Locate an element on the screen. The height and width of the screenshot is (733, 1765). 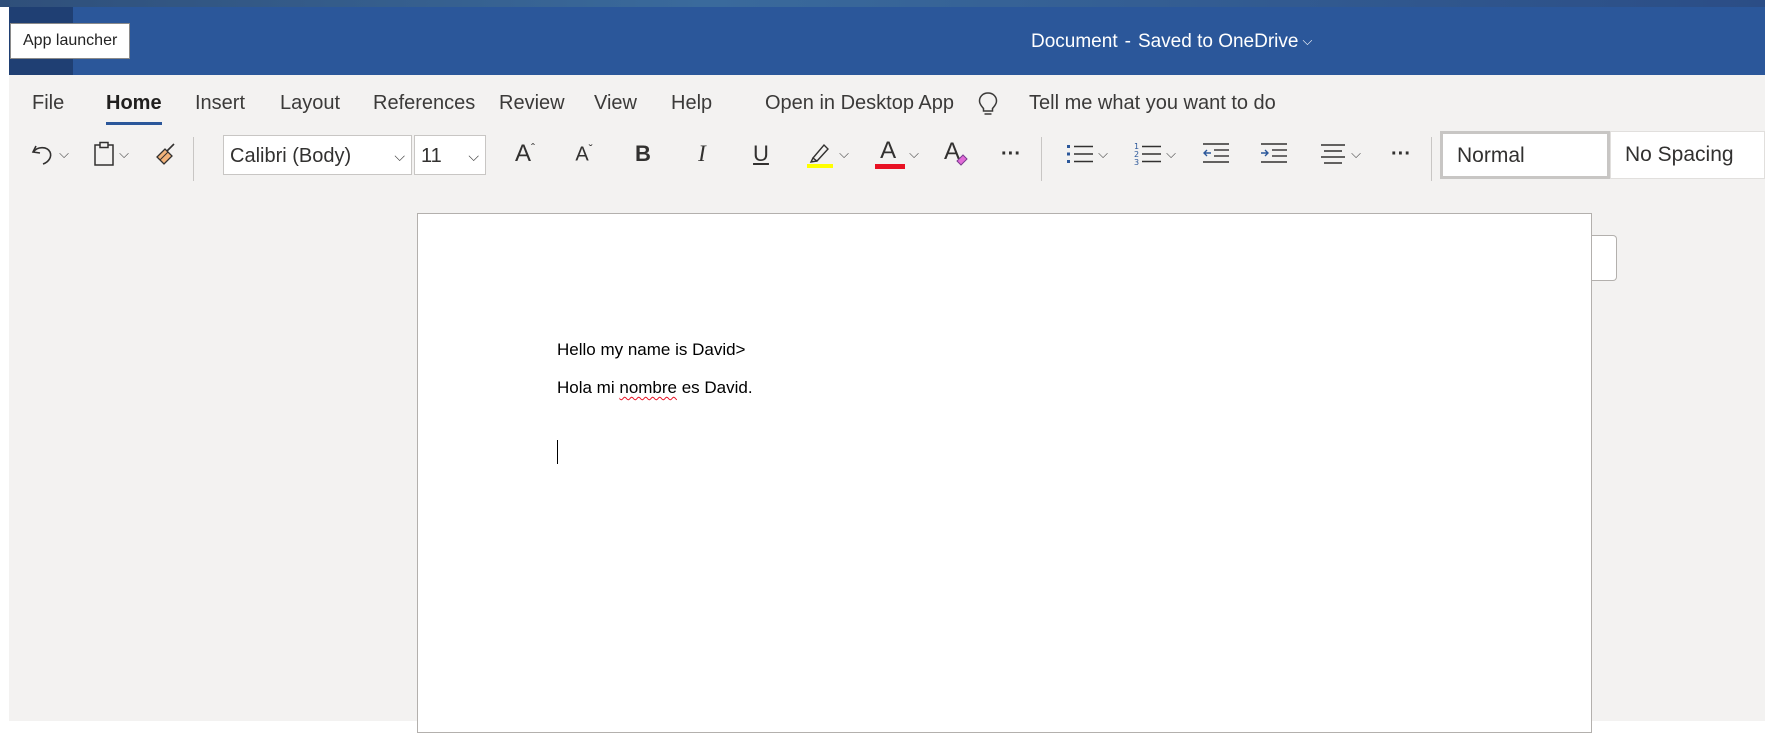
font-size-value: 11 is located at coordinates (431, 156).